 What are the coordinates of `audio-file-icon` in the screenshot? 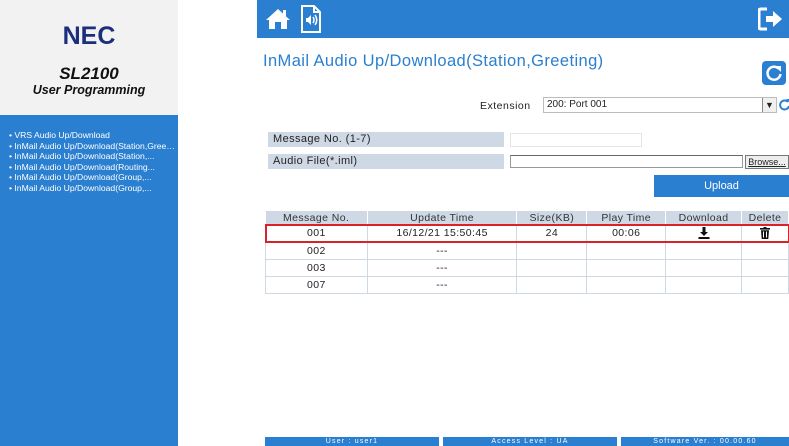 It's located at (311, 19).